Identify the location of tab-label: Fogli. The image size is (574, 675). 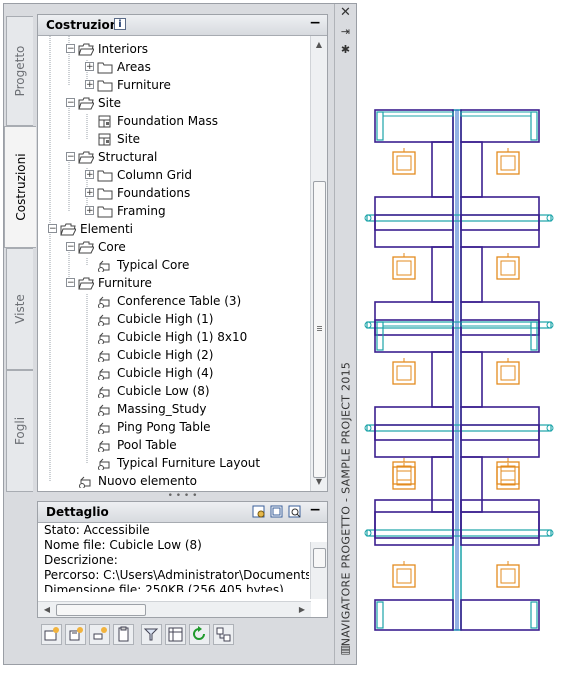
(20, 431).